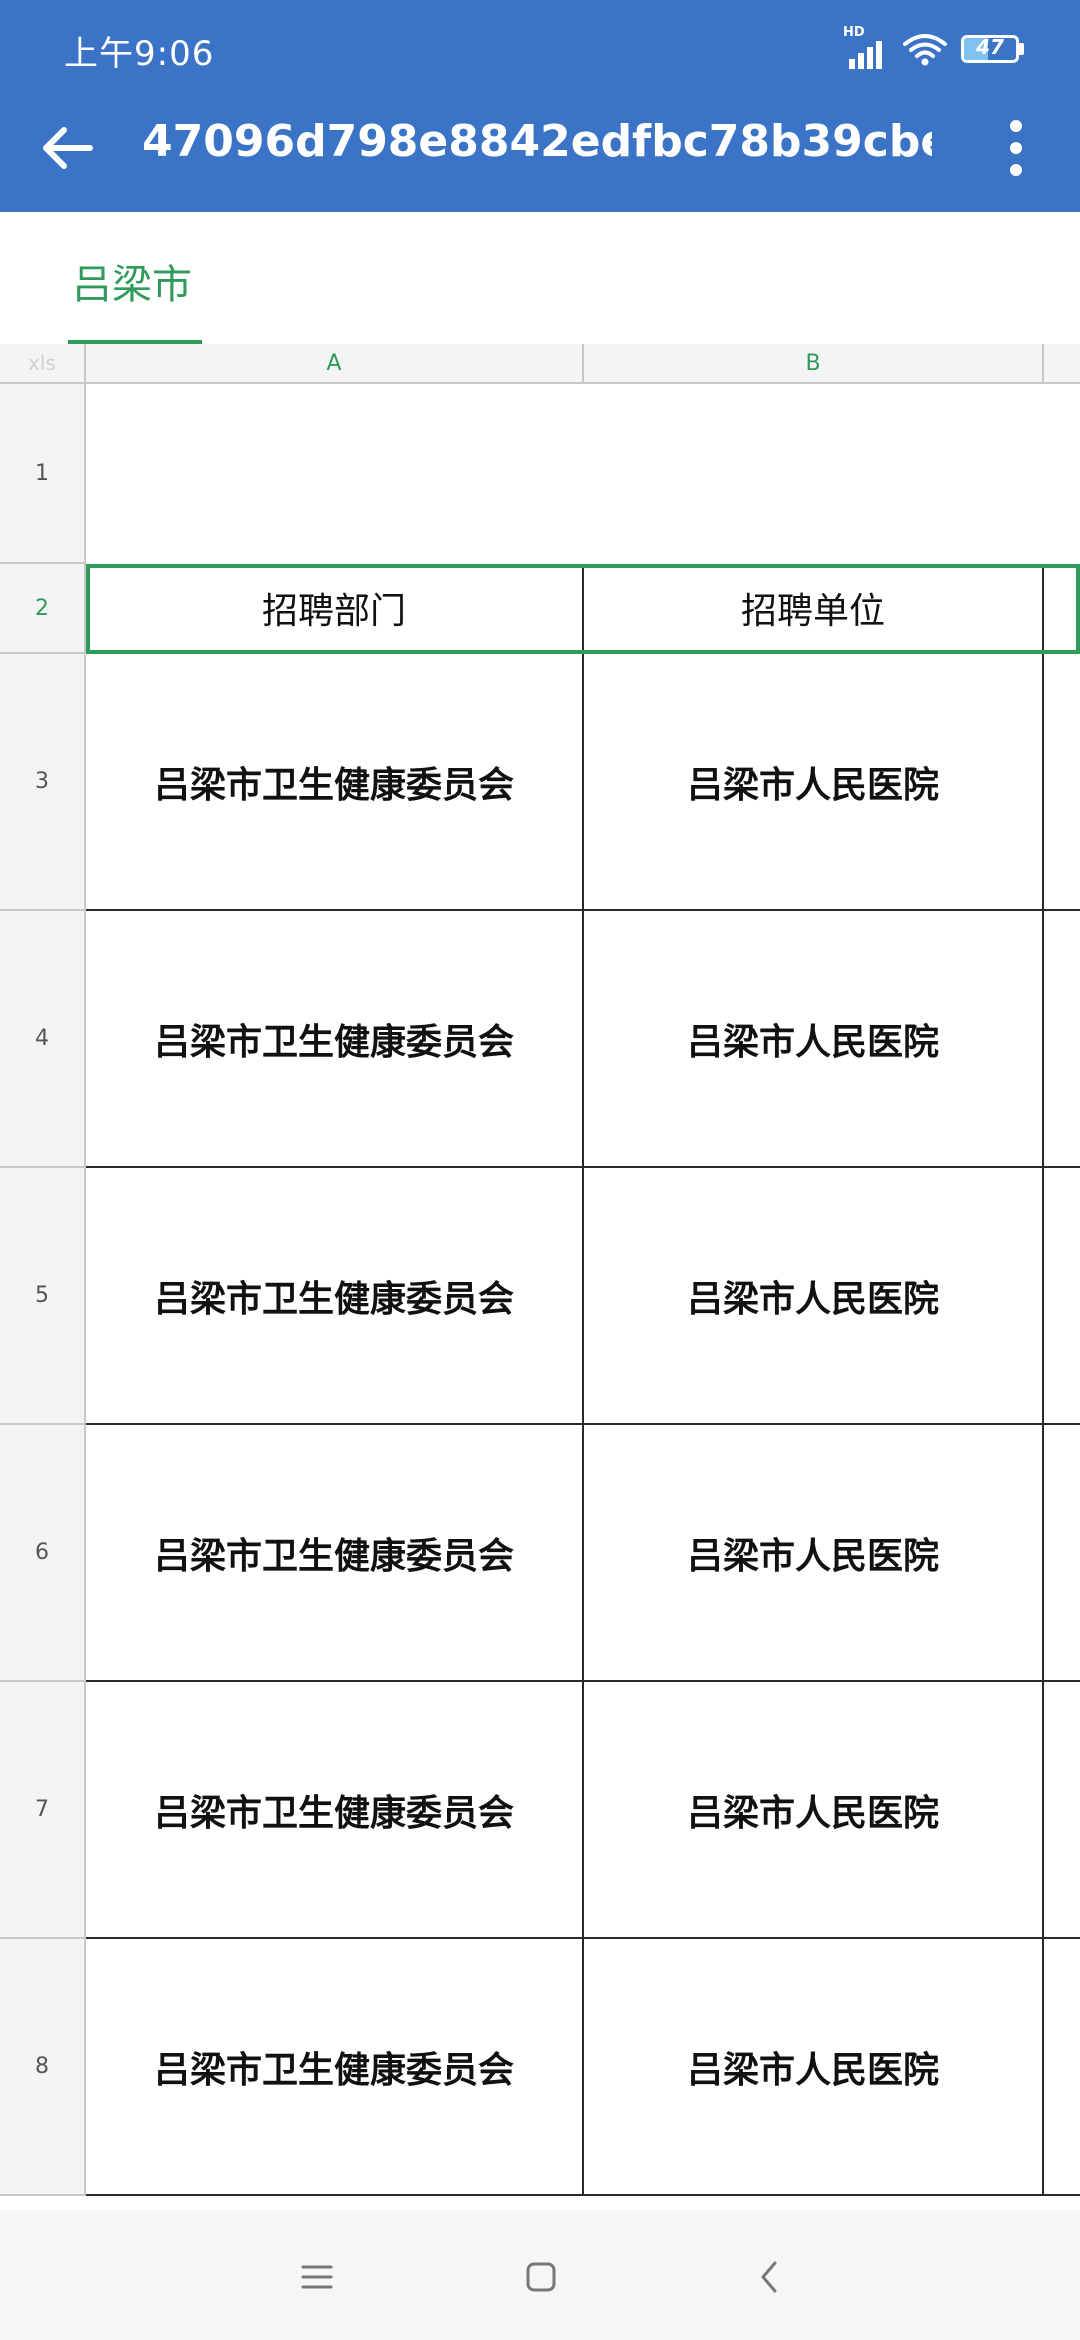 The image size is (1080, 2340). I want to click on cell-c3, so click(1062, 782).